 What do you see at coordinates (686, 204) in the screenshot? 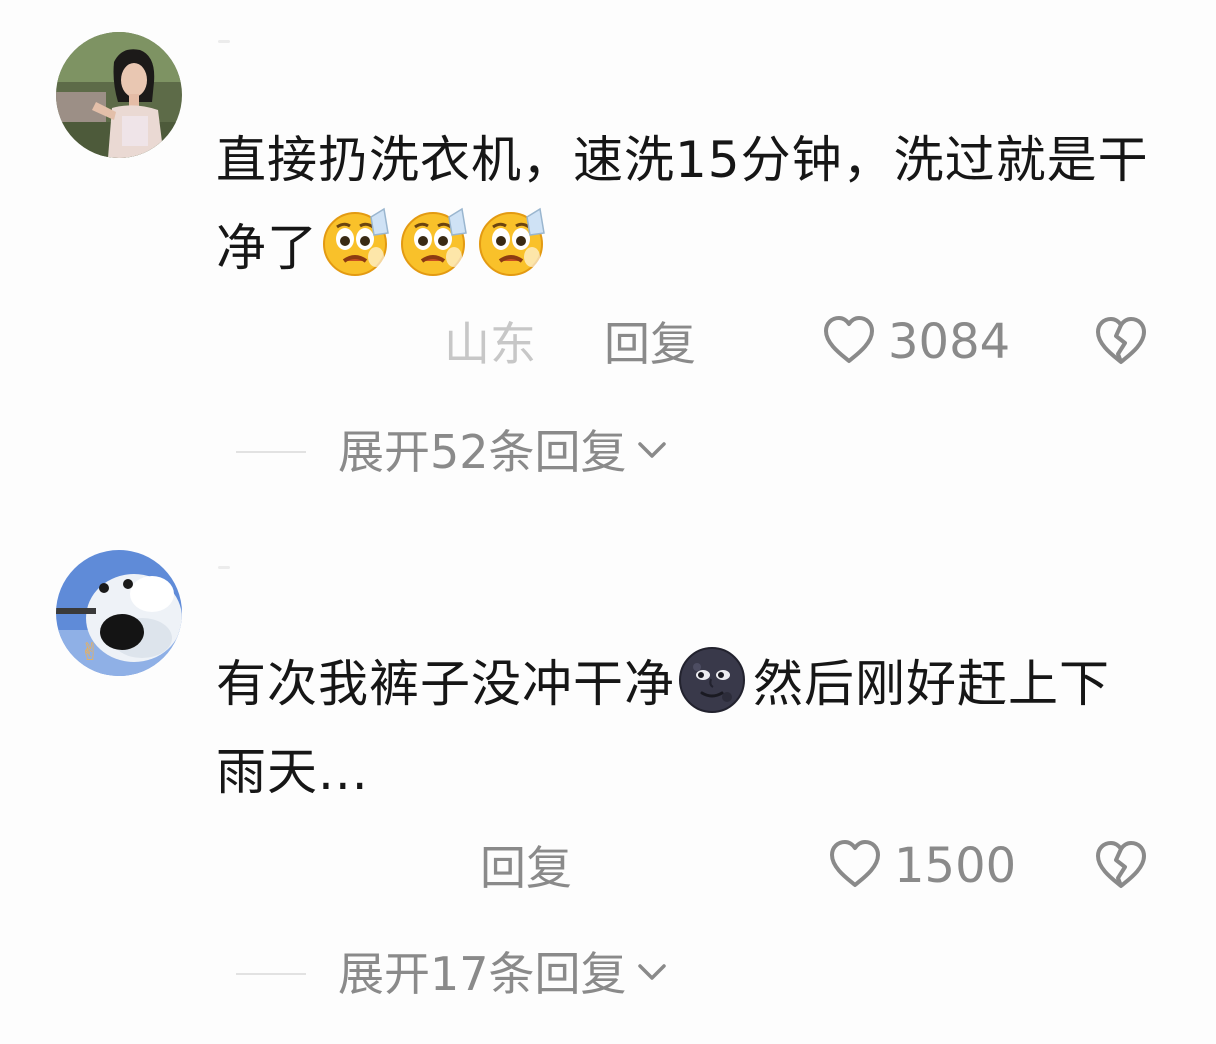
I see `comment-text: 直接扔洗衣机，速洗15分钟，洗过就是干净了` at bounding box center [686, 204].